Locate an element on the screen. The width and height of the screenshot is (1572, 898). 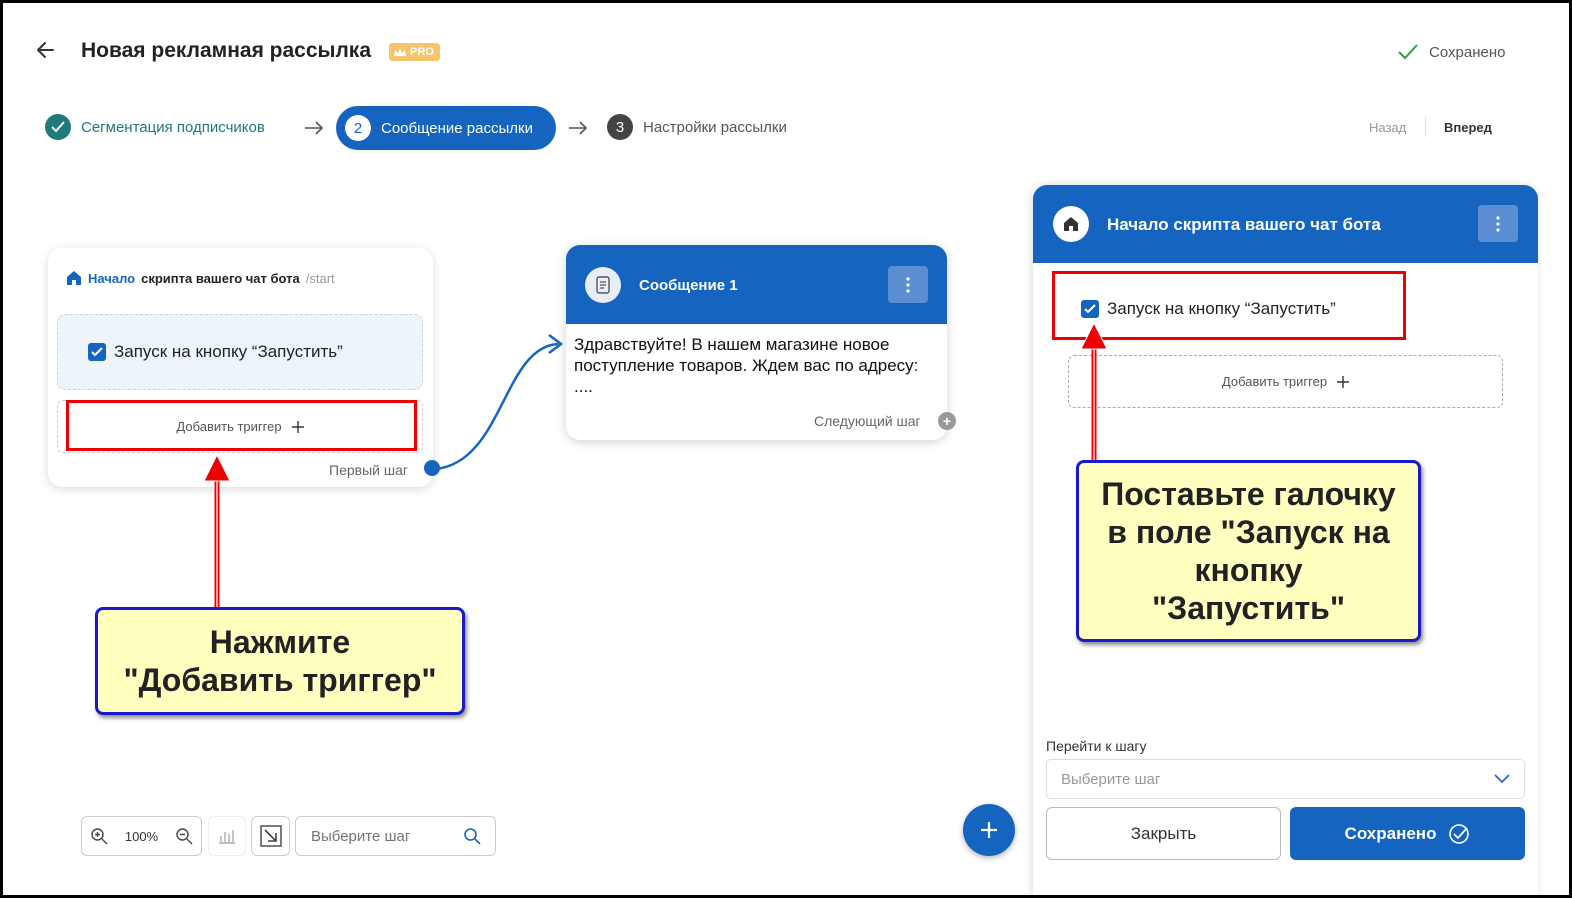
first-step-label: Первый шаг is located at coordinates (368, 470).